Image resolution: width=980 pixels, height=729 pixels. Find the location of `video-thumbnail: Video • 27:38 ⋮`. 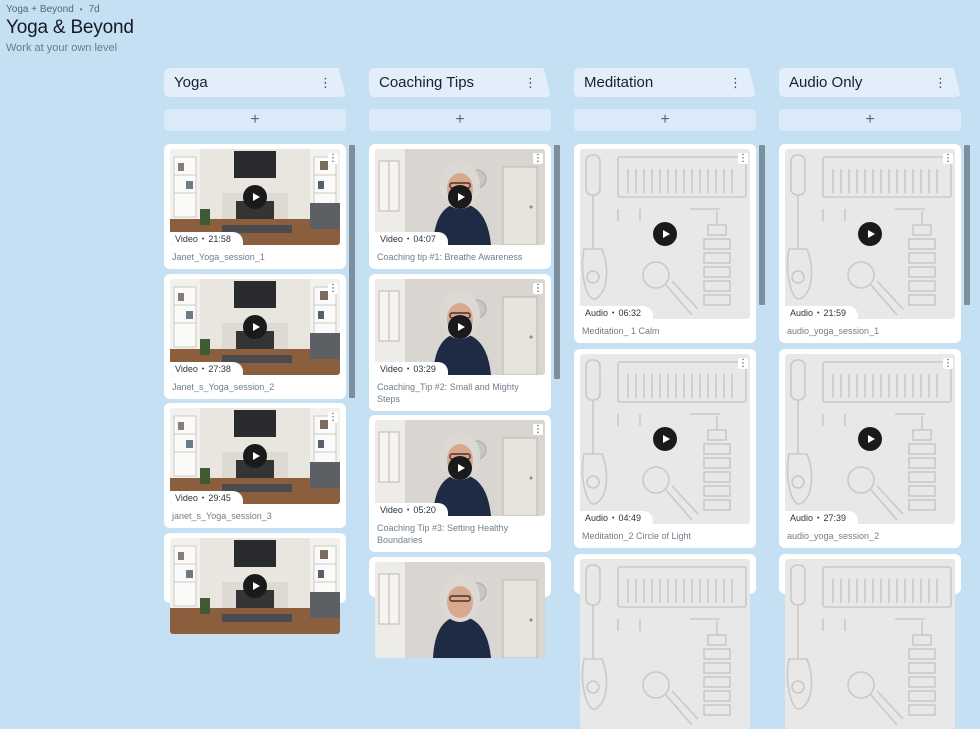

video-thumbnail: Video • 27:38 ⋮ is located at coordinates (255, 327).